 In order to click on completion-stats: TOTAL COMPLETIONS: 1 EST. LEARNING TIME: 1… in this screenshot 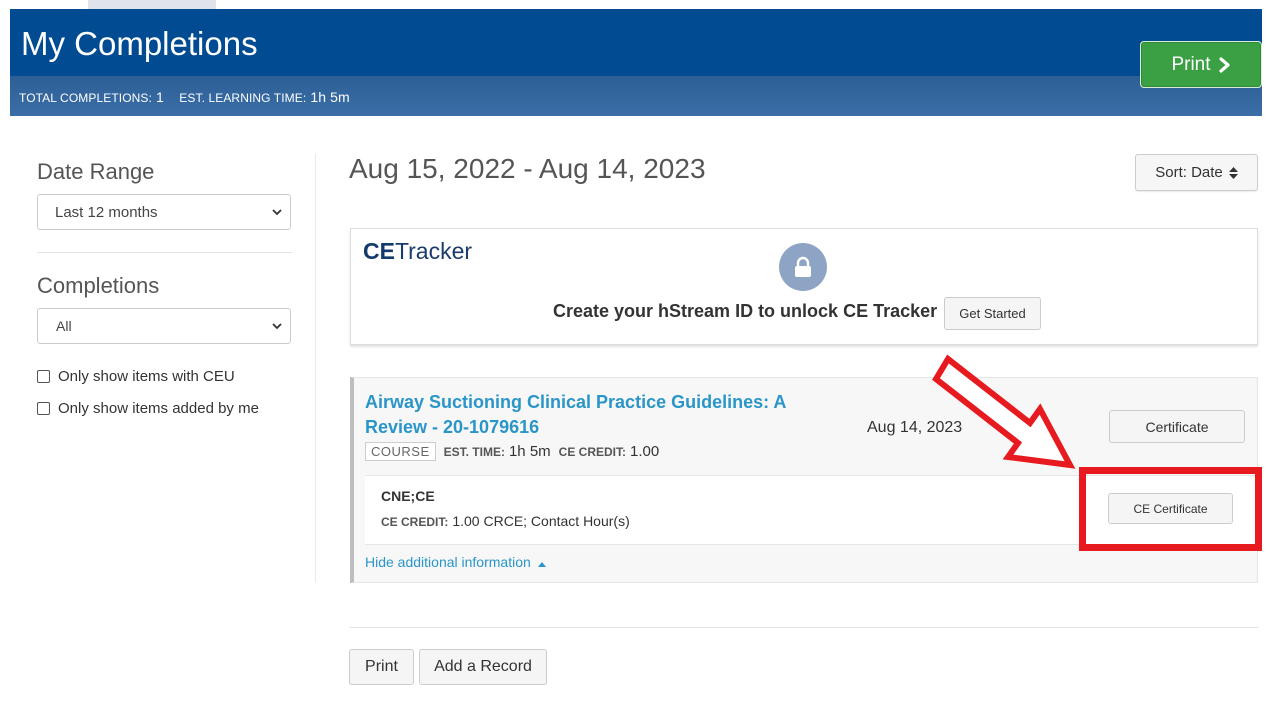, I will do `click(190, 97)`.